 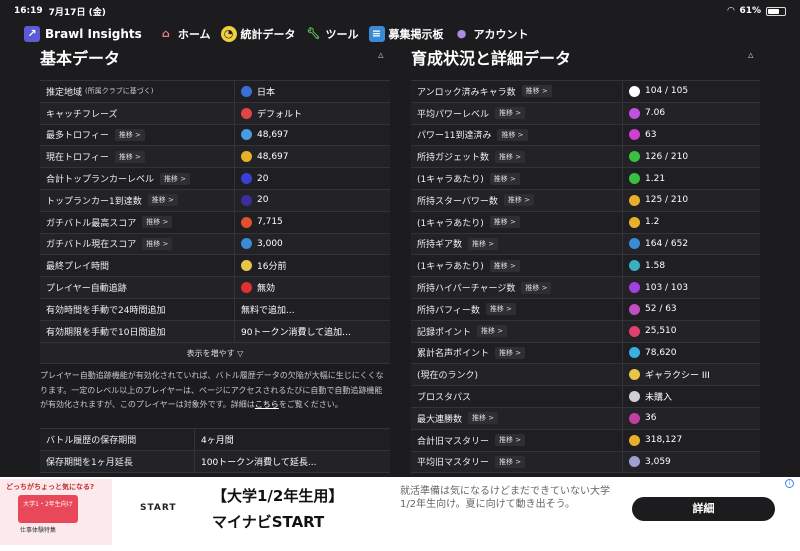 I want to click on table-row: 所持ハイパーチャージ数 推移 > 103 / 103, so click(x=585, y=288).